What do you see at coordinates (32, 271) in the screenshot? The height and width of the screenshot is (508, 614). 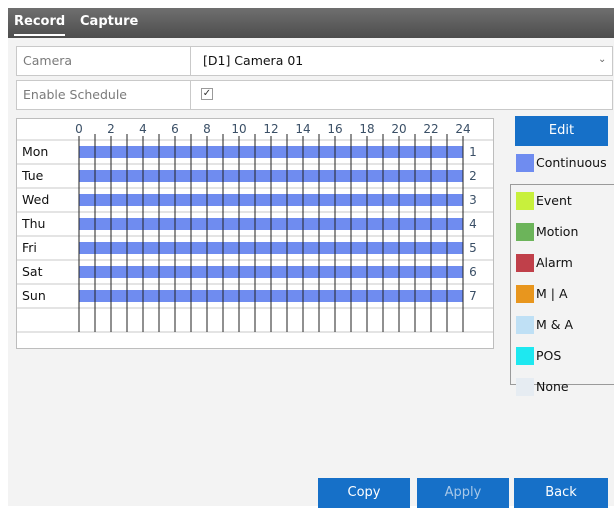 I see `day-label-sat: Sat` at bounding box center [32, 271].